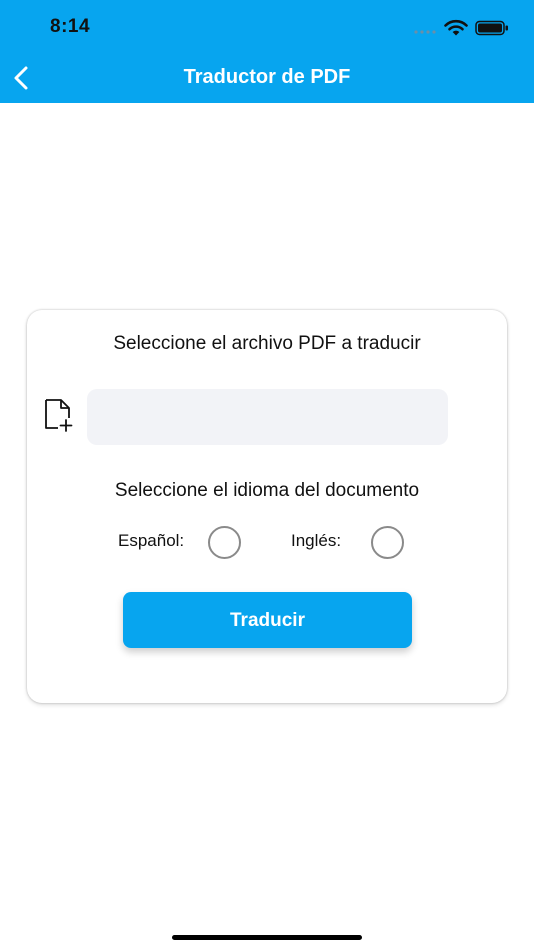  Describe the element at coordinates (70, 26) in the screenshot. I see `status-time: 8:14` at that location.